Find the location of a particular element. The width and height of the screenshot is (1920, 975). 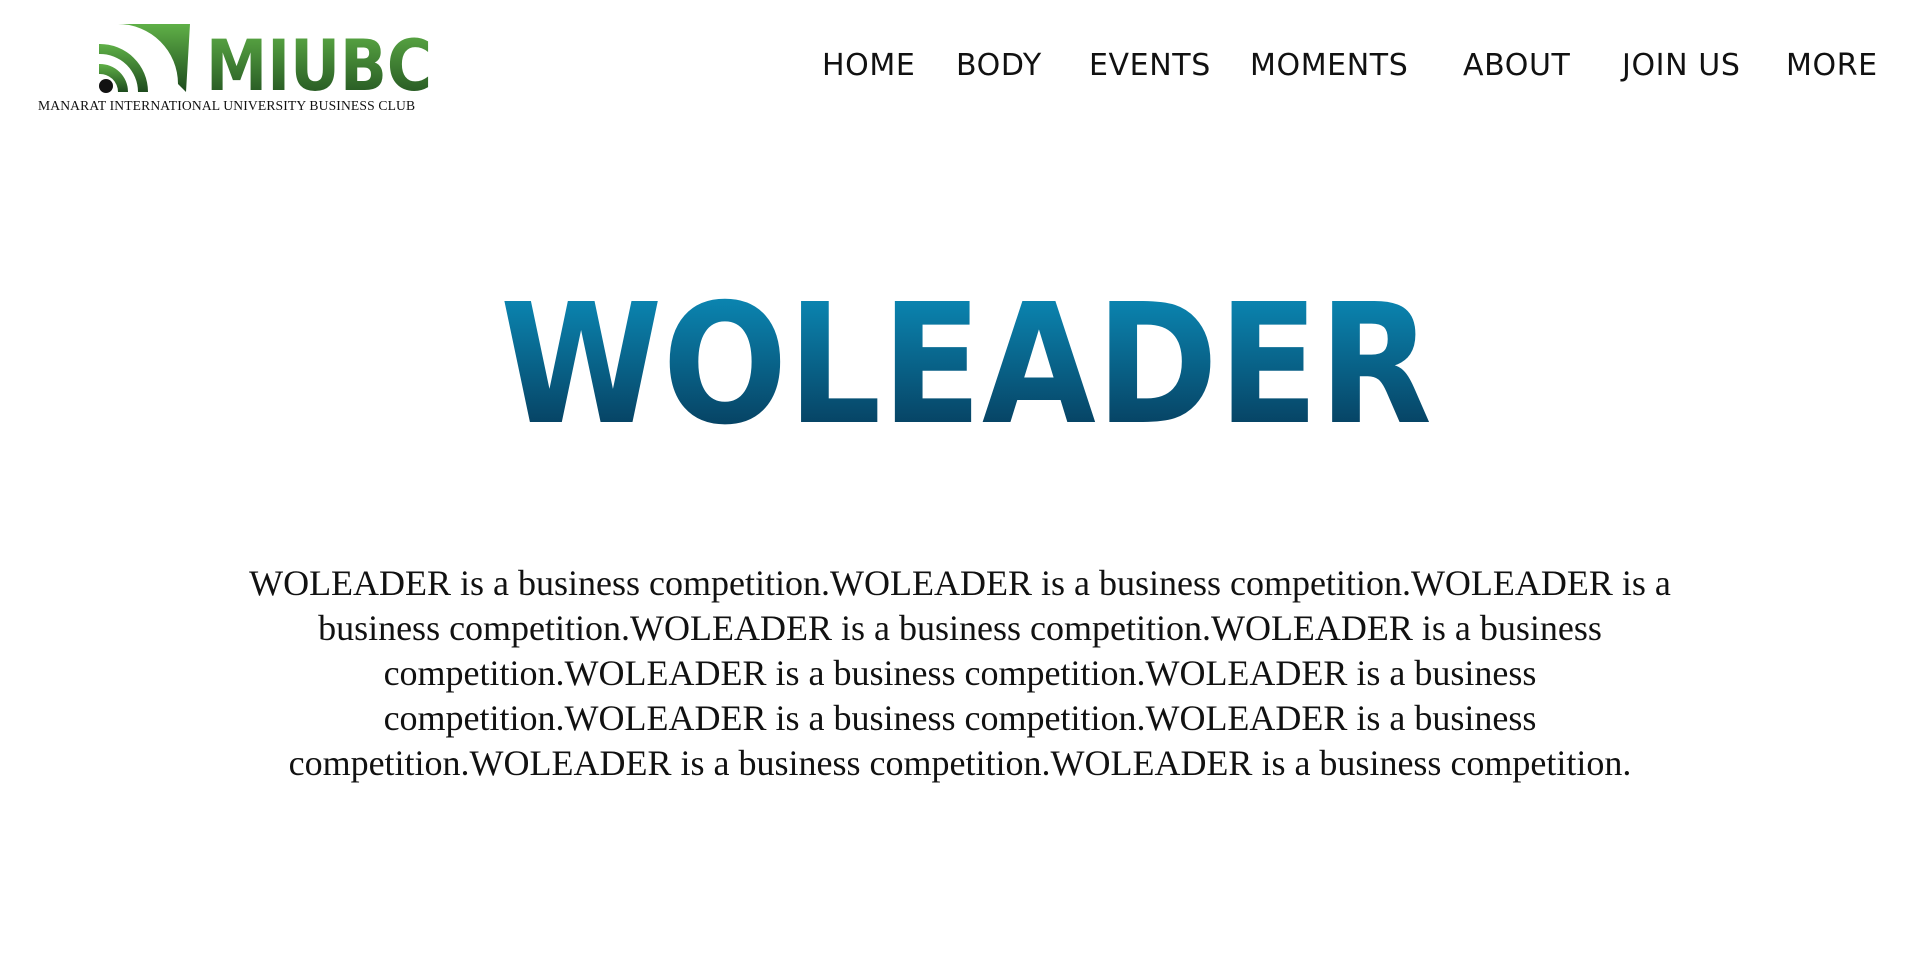

nav-item-moments: MOMENTS is located at coordinates (1329, 66).